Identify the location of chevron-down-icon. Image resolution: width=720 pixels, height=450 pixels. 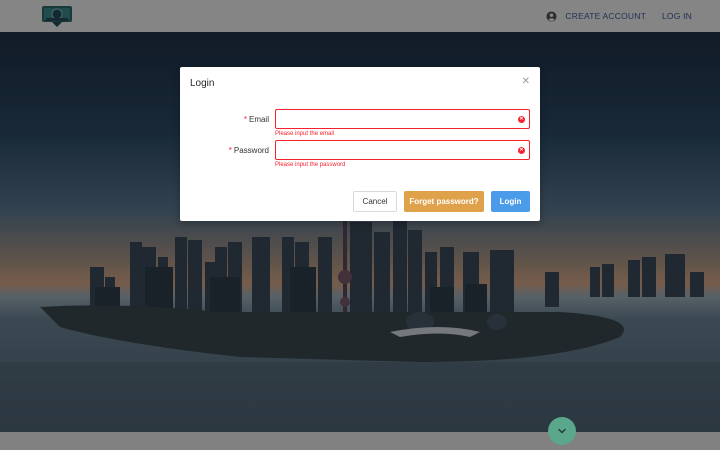
(562, 431).